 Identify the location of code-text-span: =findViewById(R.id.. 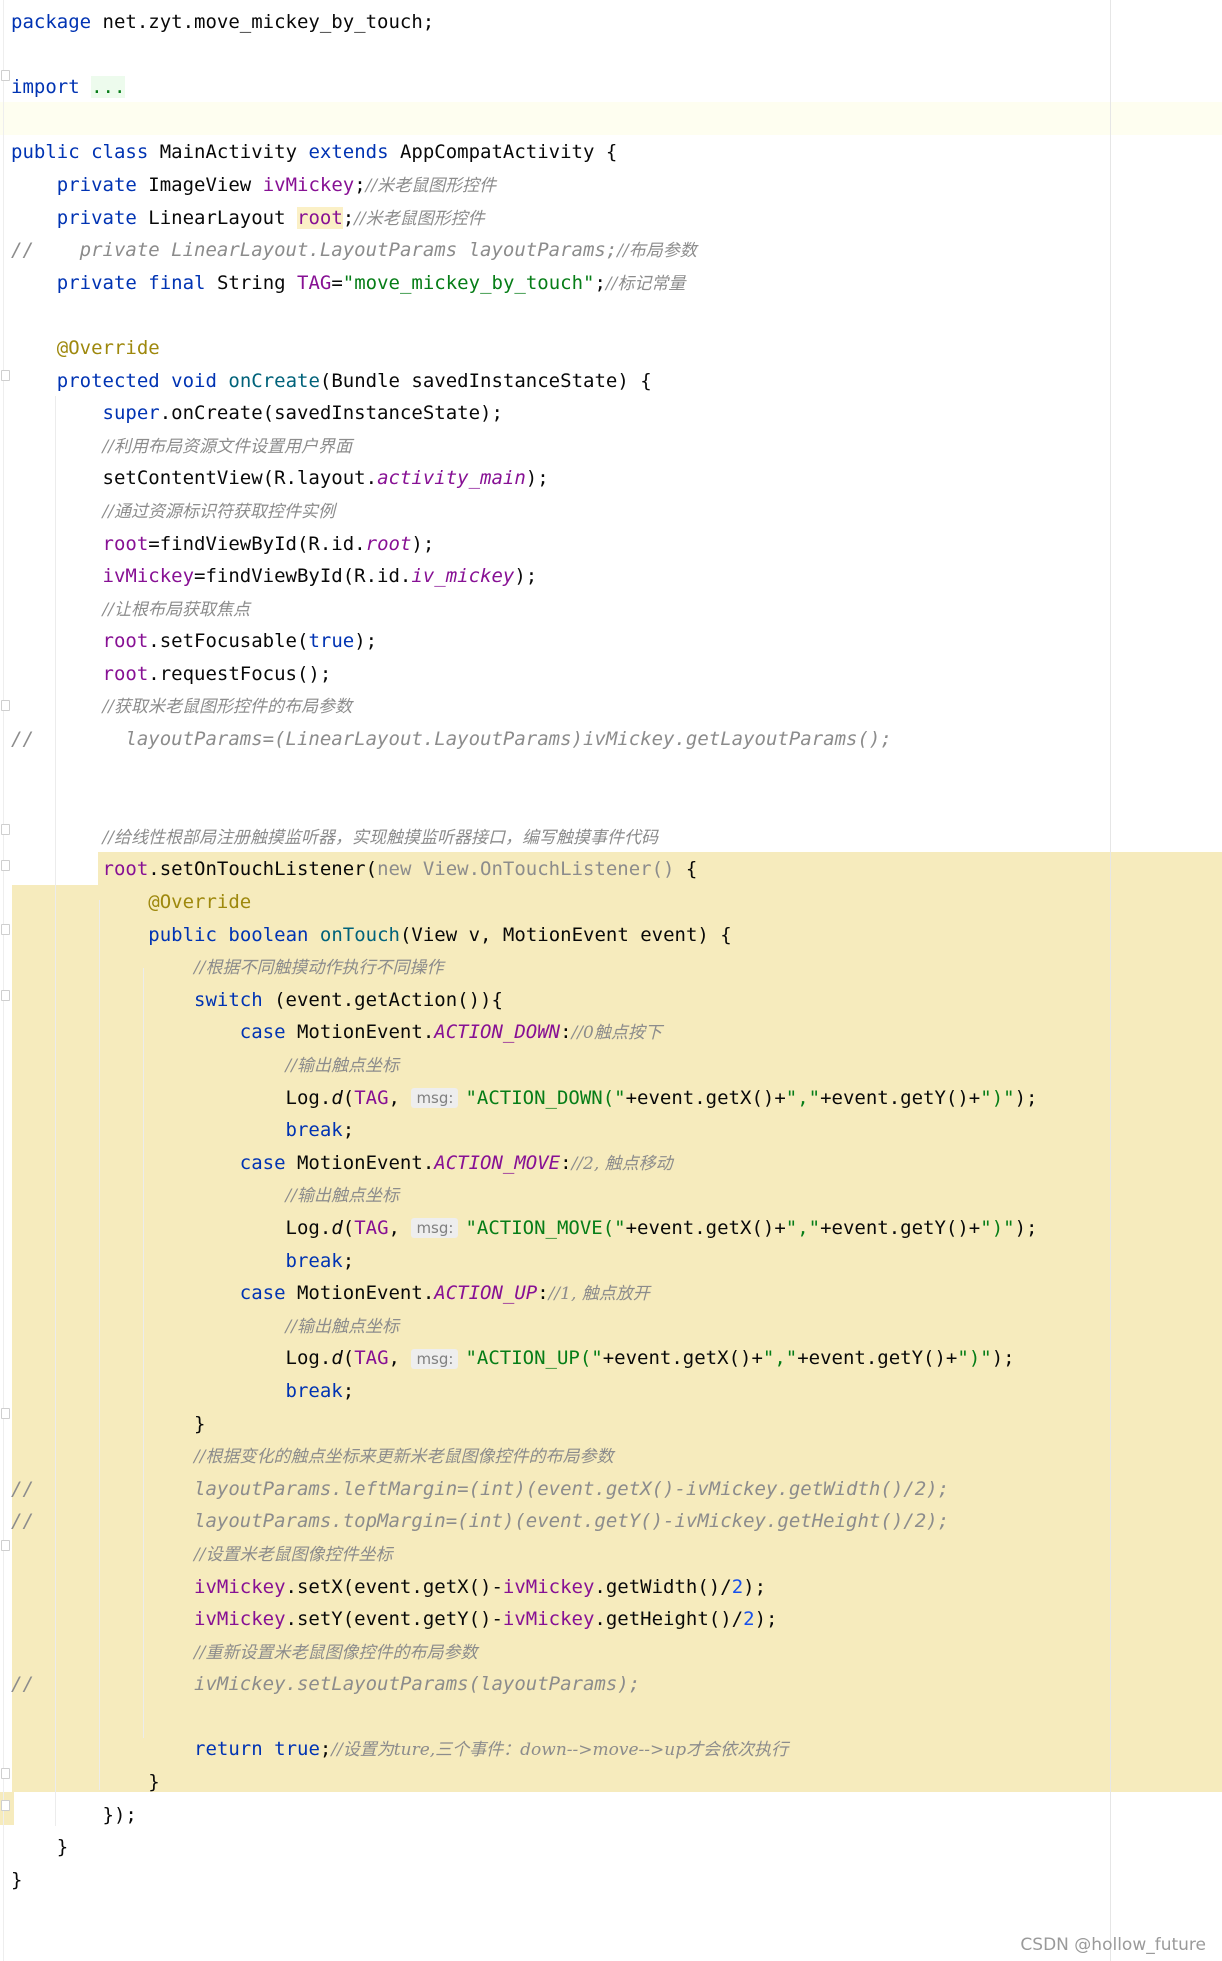
(303, 576).